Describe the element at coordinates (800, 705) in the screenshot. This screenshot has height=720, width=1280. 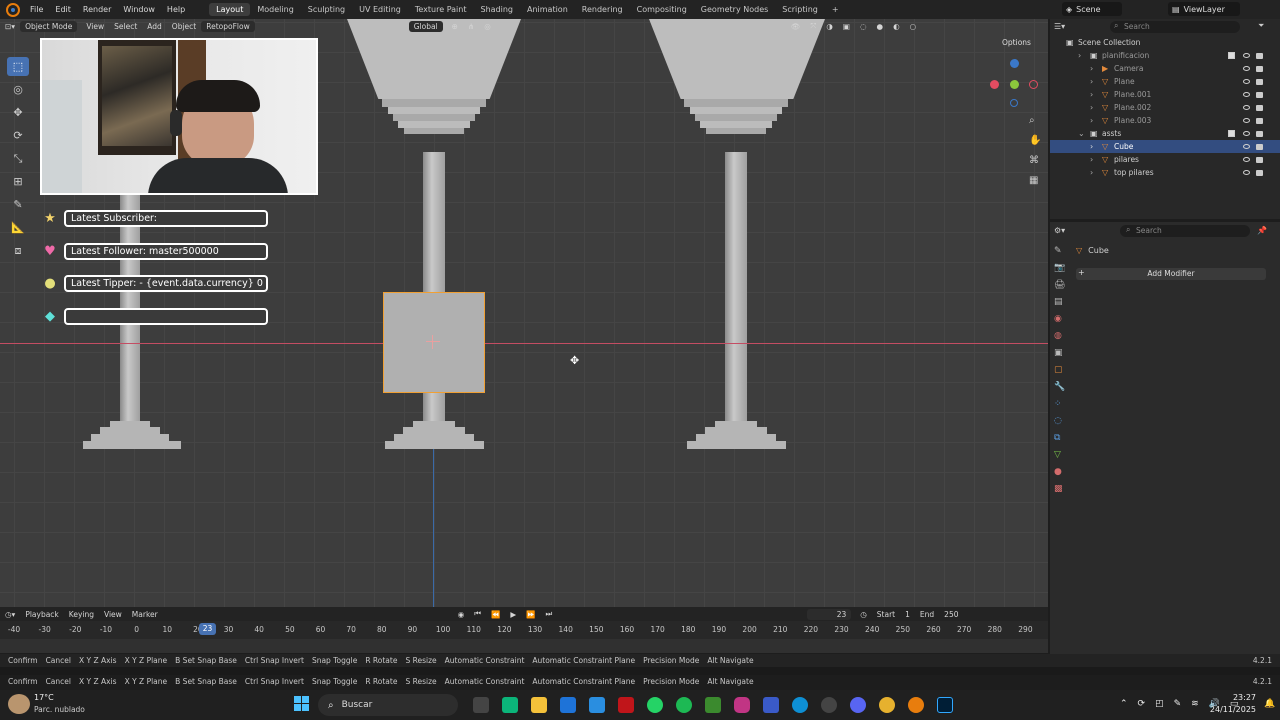
I see `edge-icon` at that location.